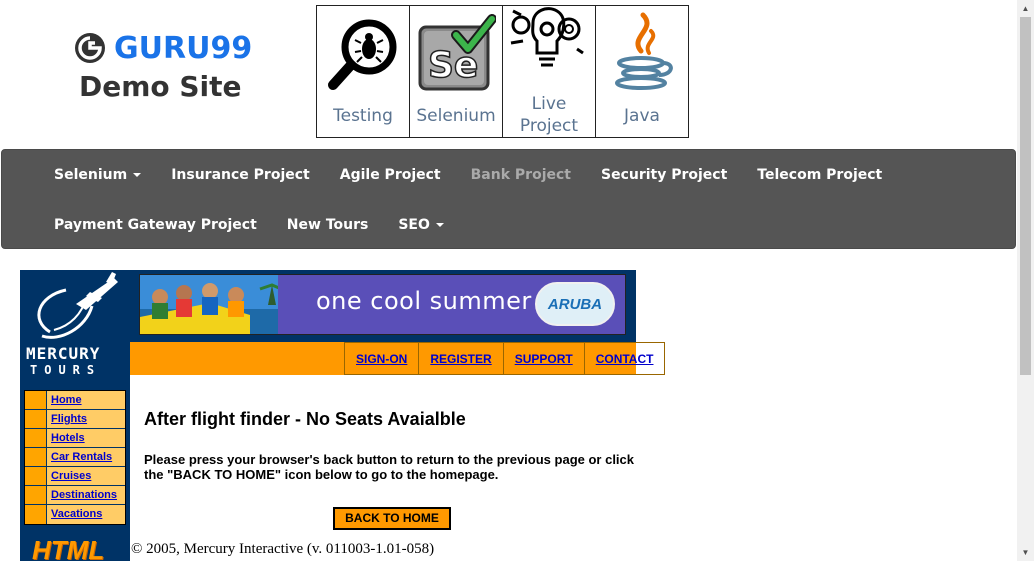  What do you see at coordinates (155, 225) in the screenshot?
I see `nav-payment-gateway-project: Payment Gateway Project` at bounding box center [155, 225].